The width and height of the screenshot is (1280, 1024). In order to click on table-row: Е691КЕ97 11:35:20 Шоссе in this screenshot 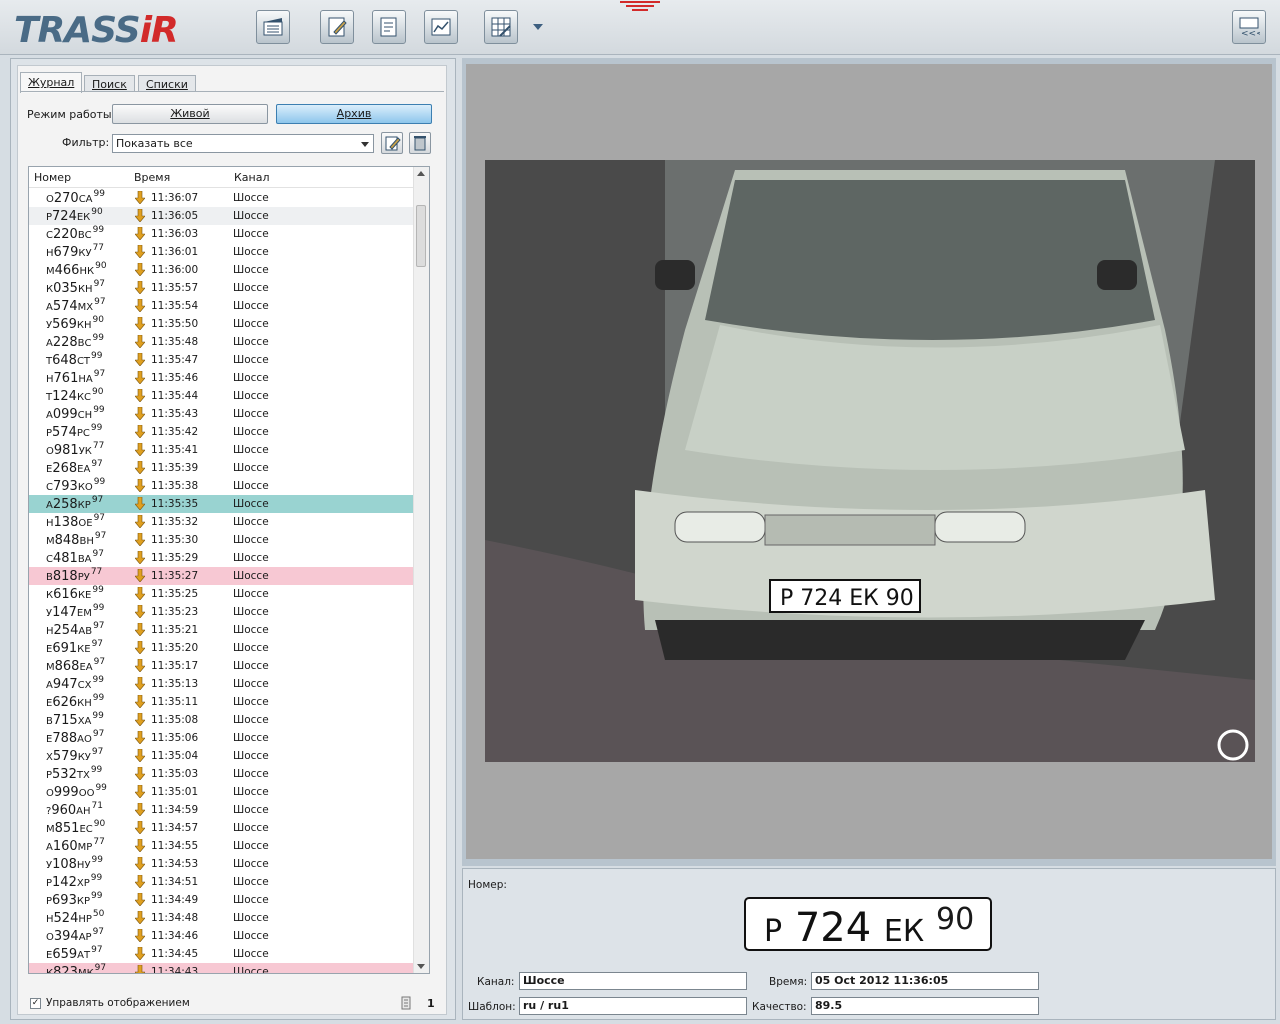, I will do `click(222, 648)`.